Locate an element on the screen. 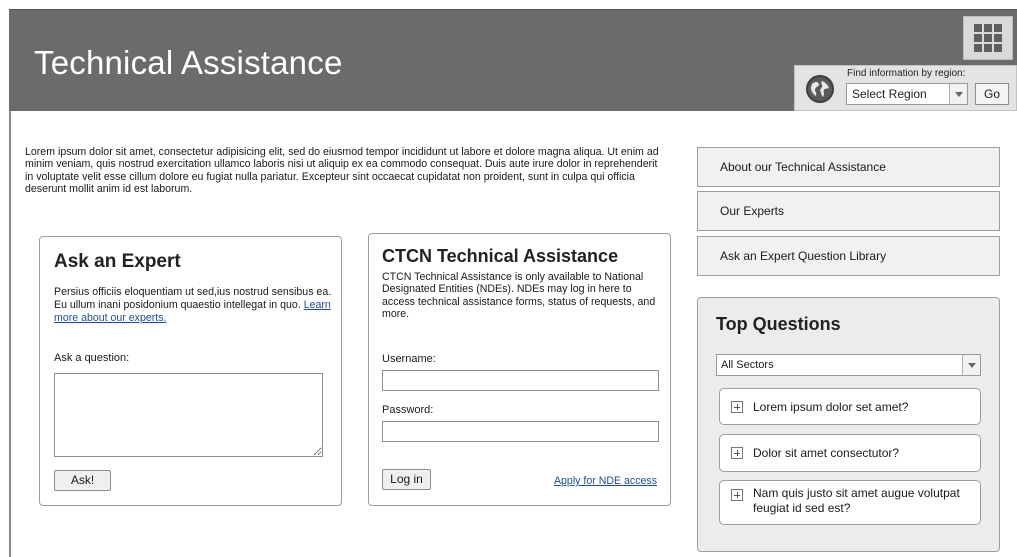 This screenshot has height=557, width=1017. apps-menu-button is located at coordinates (988, 38).